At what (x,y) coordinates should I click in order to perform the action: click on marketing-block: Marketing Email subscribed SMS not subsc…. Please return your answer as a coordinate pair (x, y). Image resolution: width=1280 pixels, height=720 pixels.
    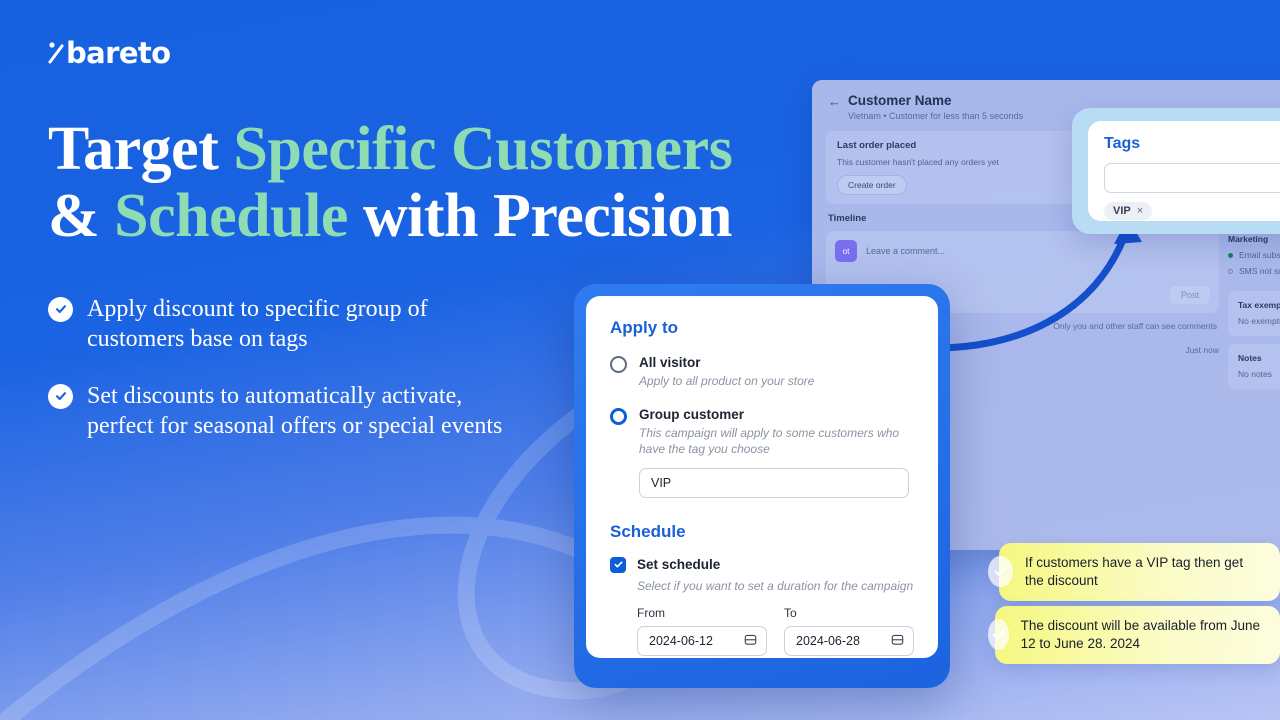
    Looking at the image, I should click on (1254, 256).